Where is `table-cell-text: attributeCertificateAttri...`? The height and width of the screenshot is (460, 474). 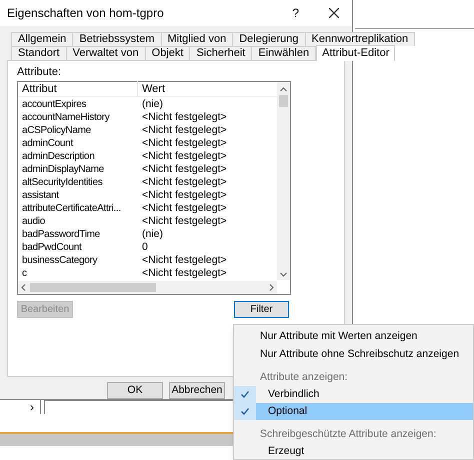
table-cell-text: attributeCertificateAttri... is located at coordinates (71, 208).